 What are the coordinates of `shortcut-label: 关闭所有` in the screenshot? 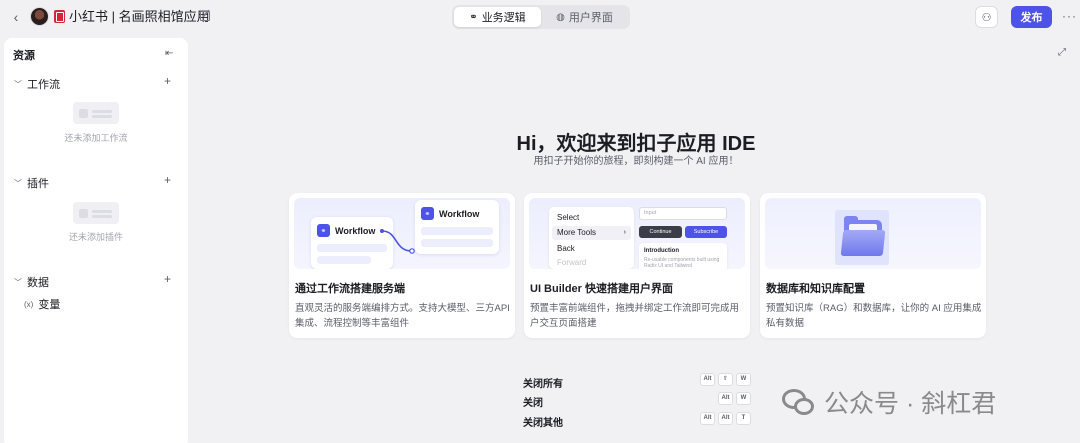 It's located at (543, 384).